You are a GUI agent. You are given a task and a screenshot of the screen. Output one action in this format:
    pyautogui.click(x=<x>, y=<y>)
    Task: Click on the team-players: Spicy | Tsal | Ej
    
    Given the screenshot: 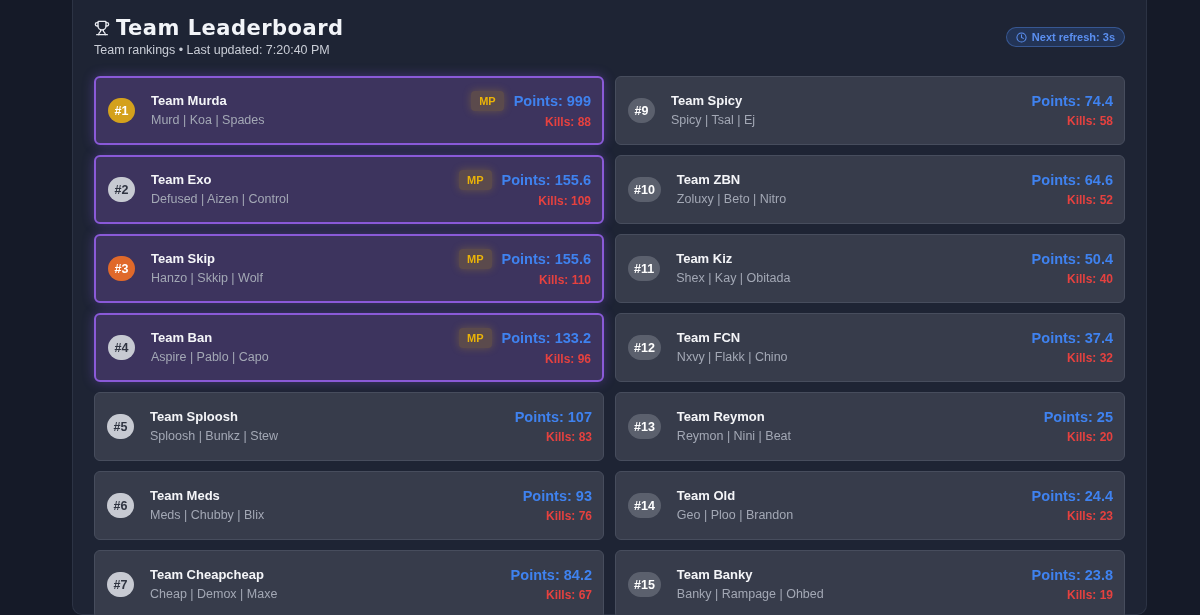 What is the action you would take?
    pyautogui.click(x=714, y=120)
    